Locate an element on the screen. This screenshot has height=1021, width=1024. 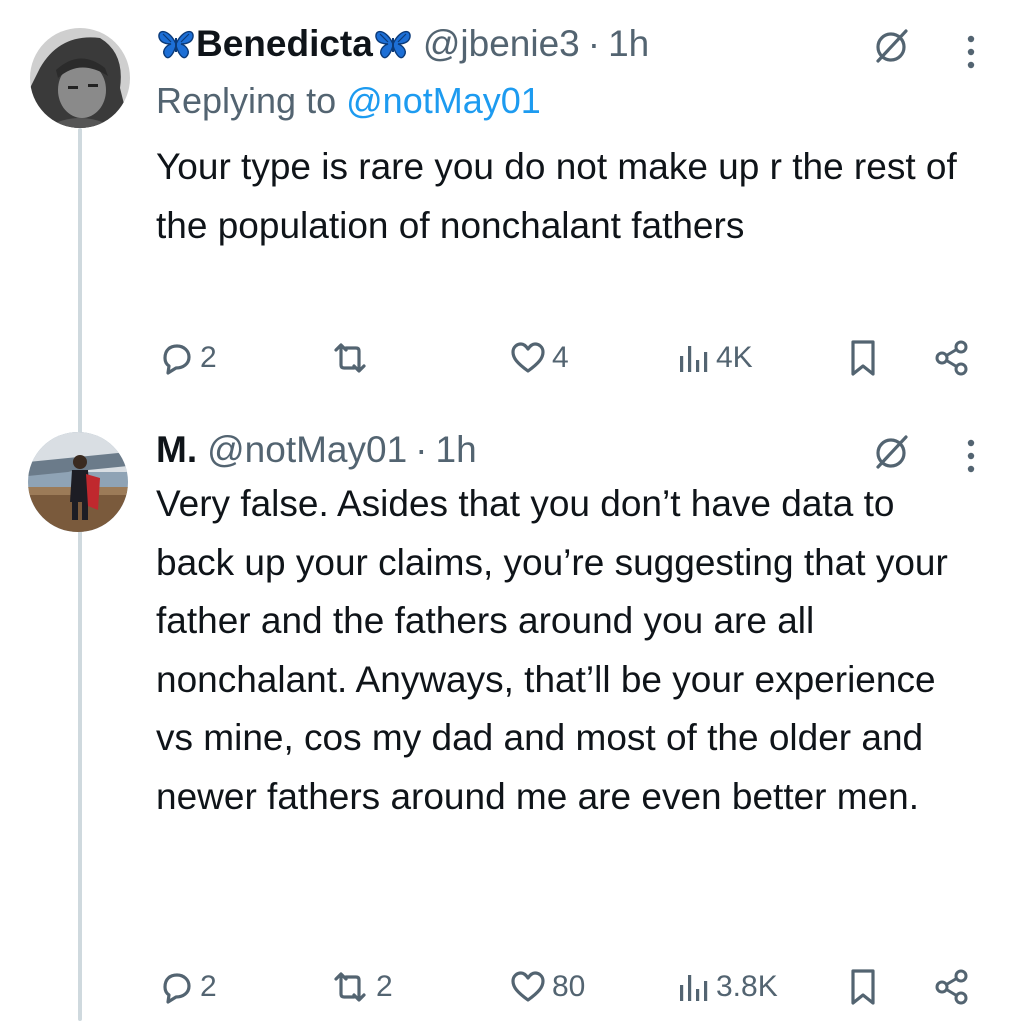
views-button: 3.8K is located at coordinates (727, 987).